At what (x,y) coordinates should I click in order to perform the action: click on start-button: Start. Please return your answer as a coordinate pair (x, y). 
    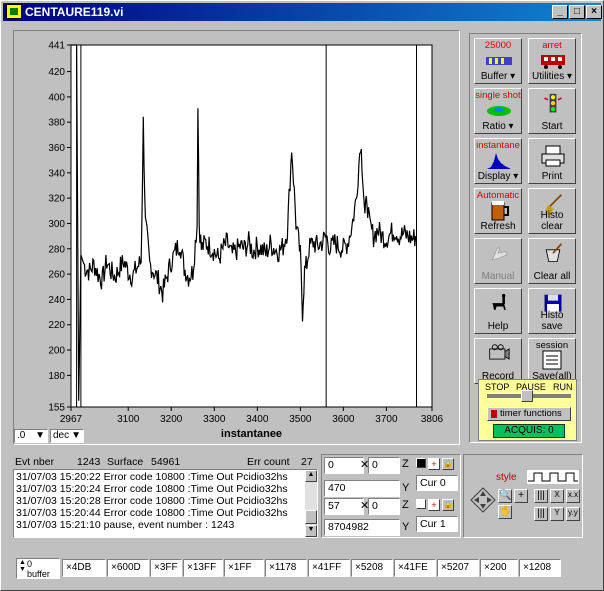
    Looking at the image, I should click on (552, 111).